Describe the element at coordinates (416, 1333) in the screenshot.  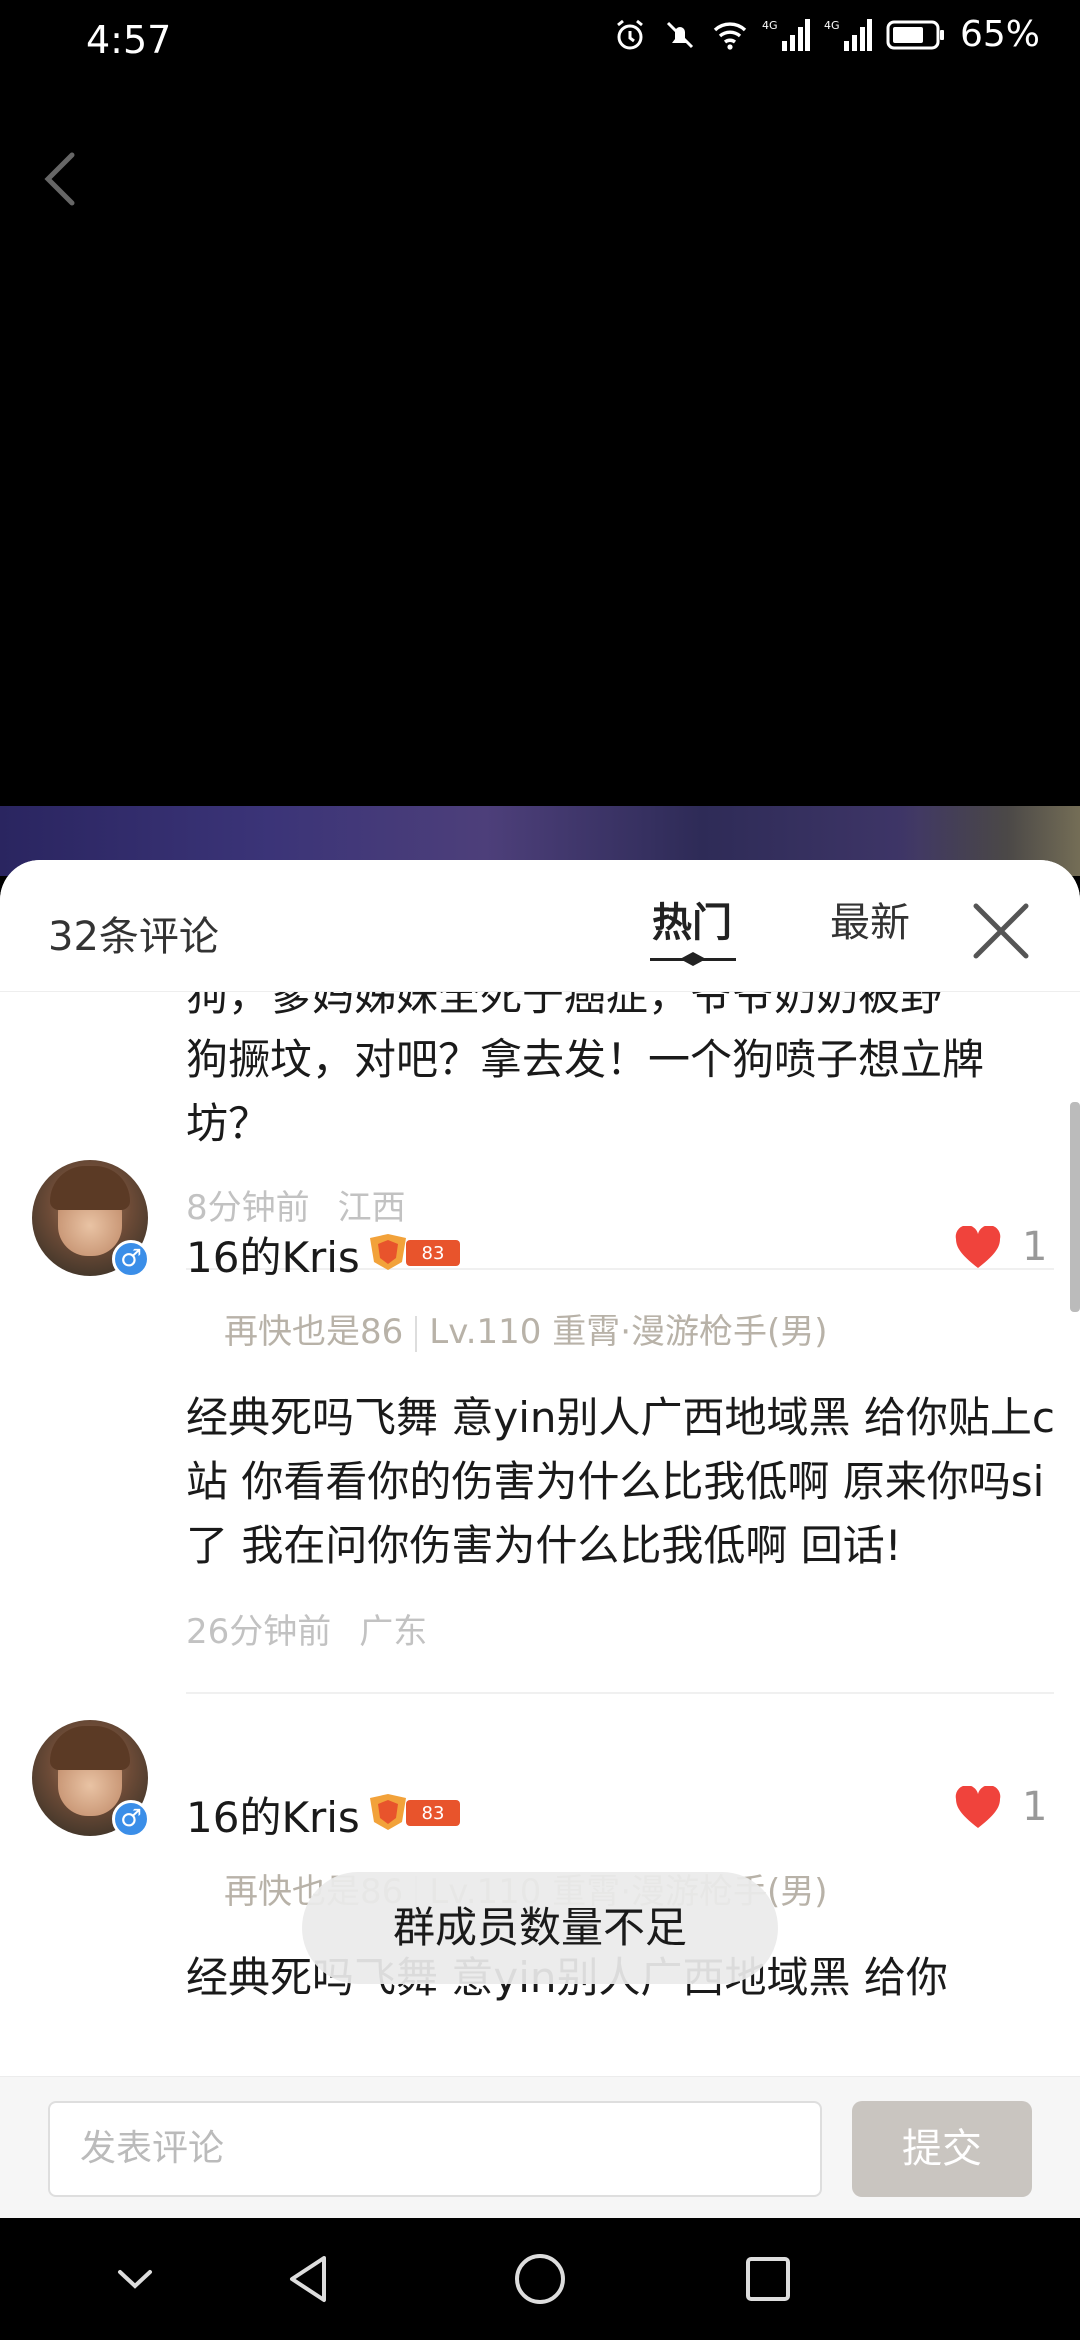
I see `separator` at that location.